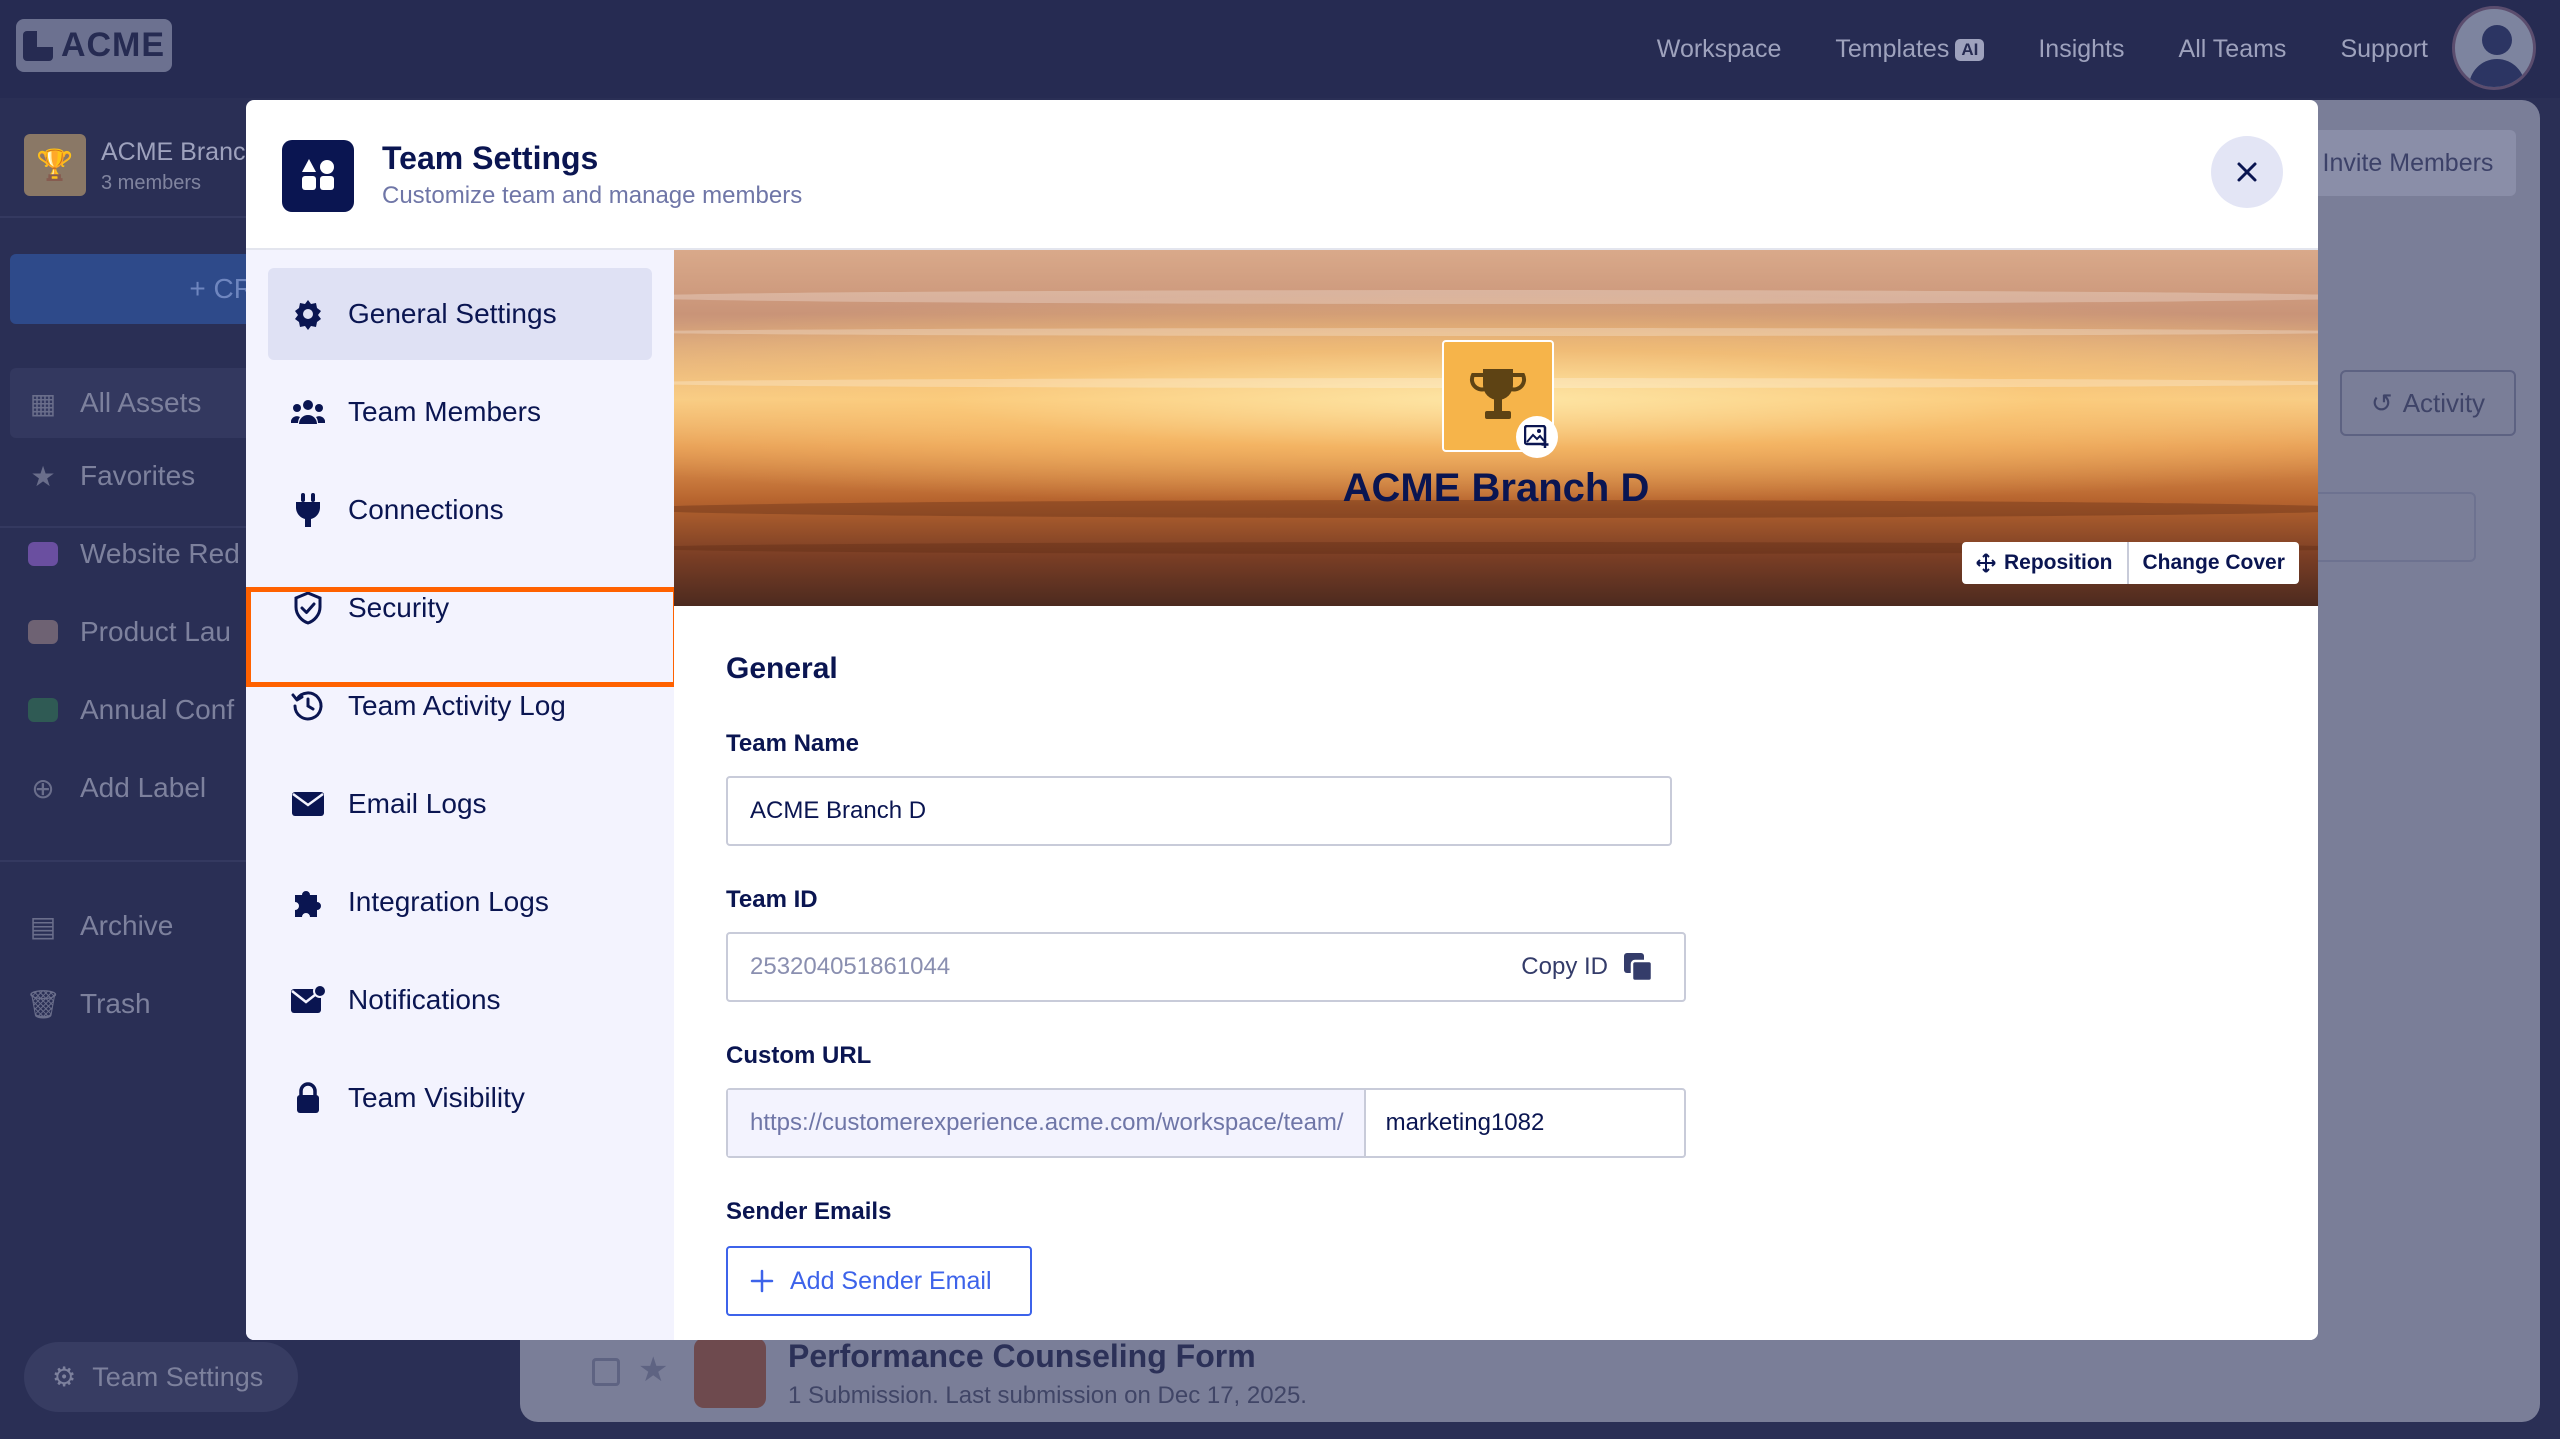 The image size is (2560, 1439). I want to click on copy-icon, so click(1639, 968).